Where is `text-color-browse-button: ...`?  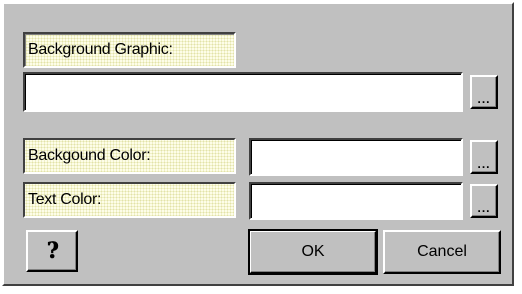
text-color-browse-button: ... is located at coordinates (484, 201).